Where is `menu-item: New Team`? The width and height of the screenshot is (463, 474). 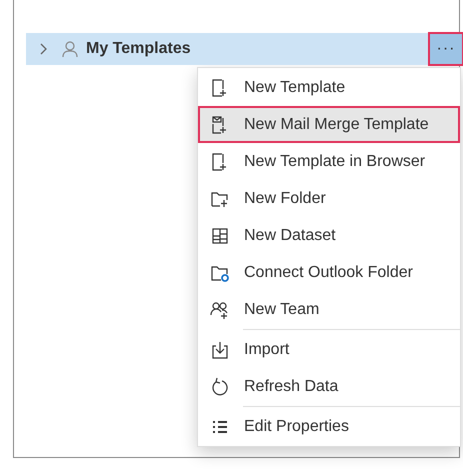 menu-item: New Team is located at coordinates (329, 309).